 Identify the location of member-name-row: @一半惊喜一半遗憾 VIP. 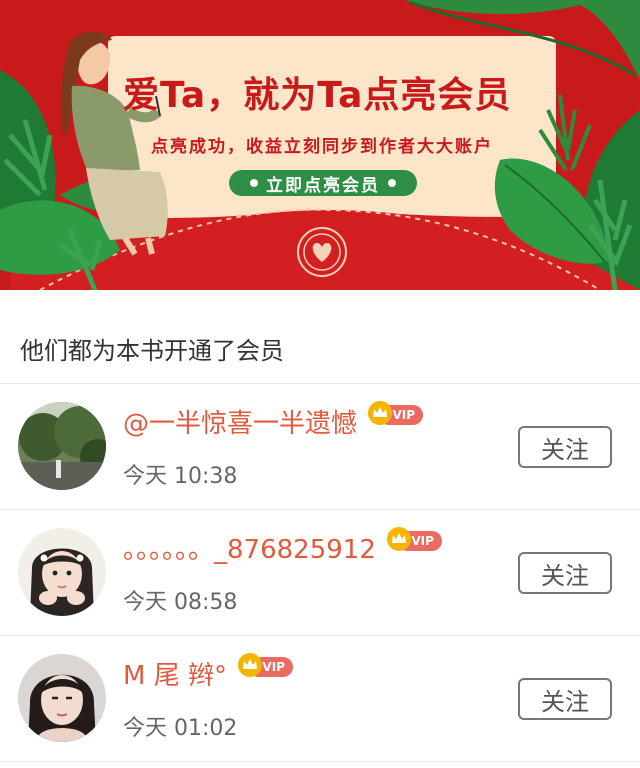
(274, 421).